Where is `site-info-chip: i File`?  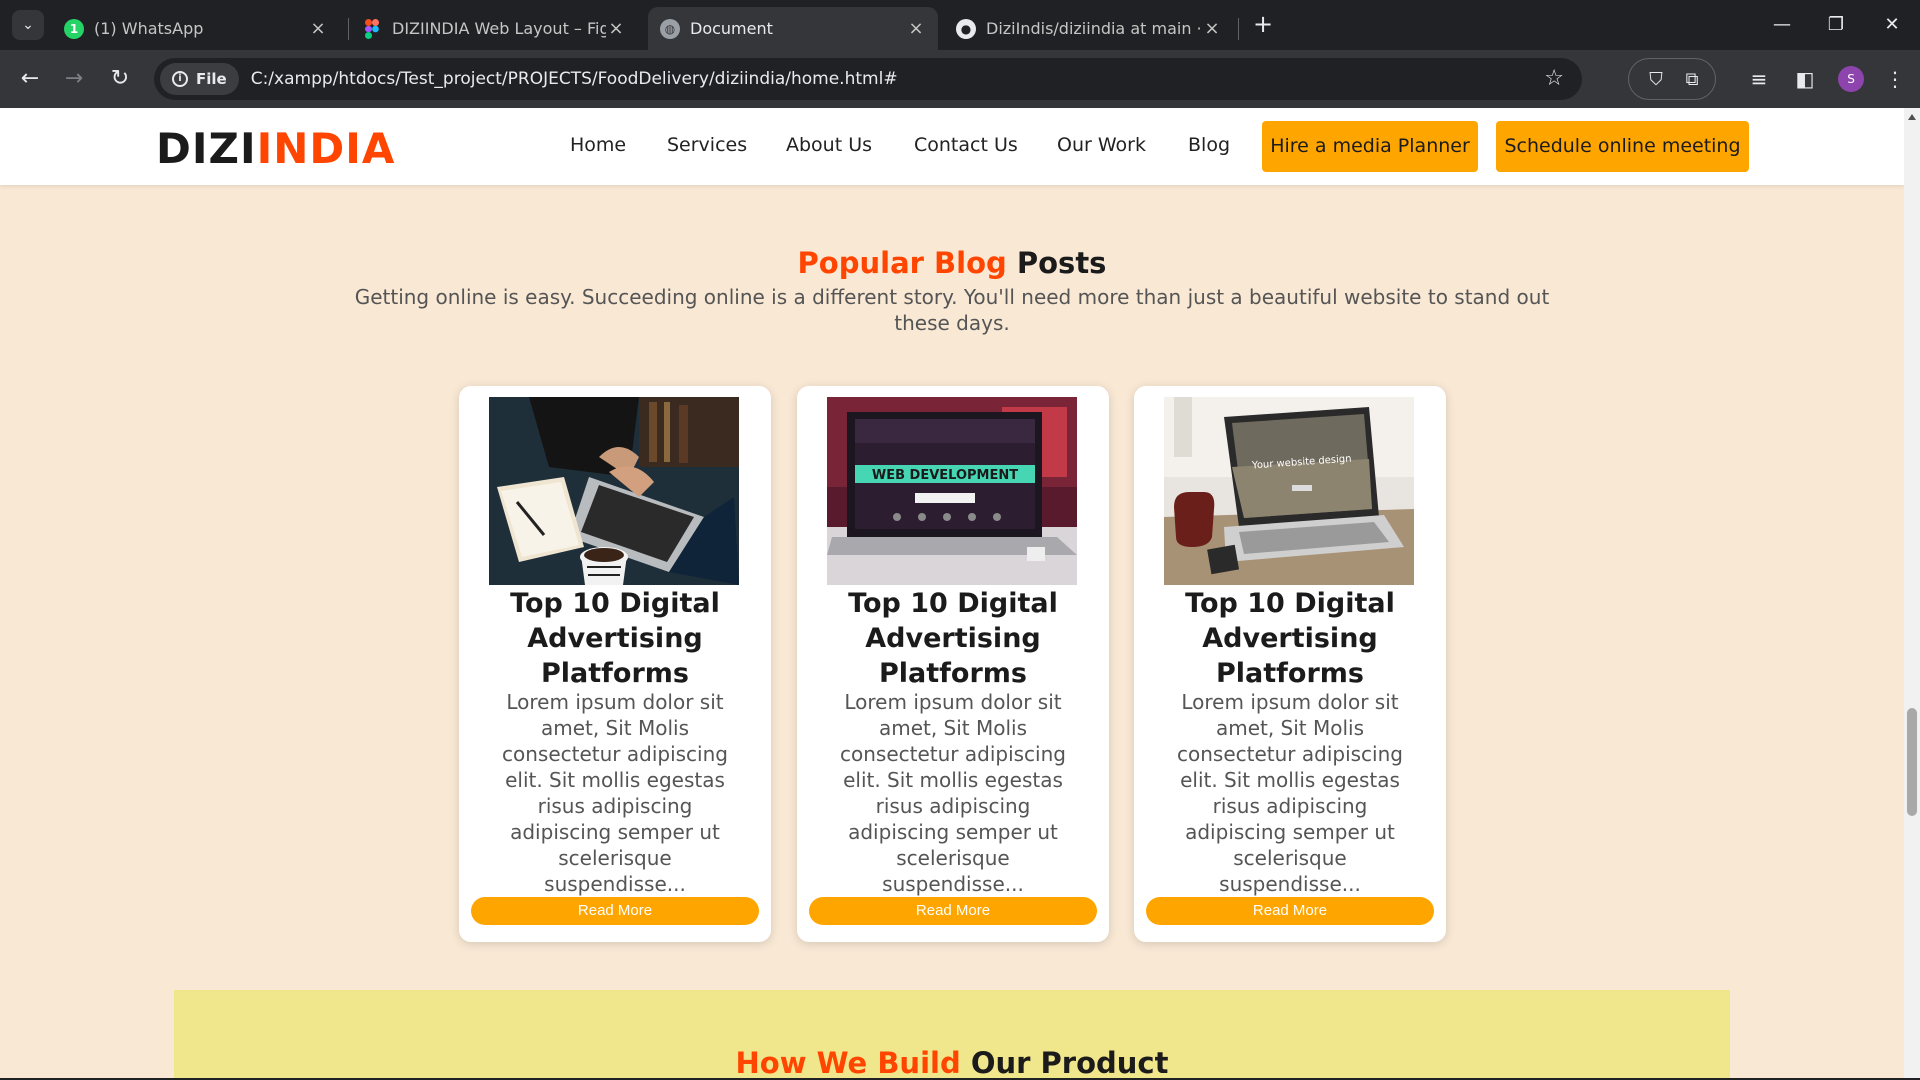 site-info-chip: i File is located at coordinates (199, 79).